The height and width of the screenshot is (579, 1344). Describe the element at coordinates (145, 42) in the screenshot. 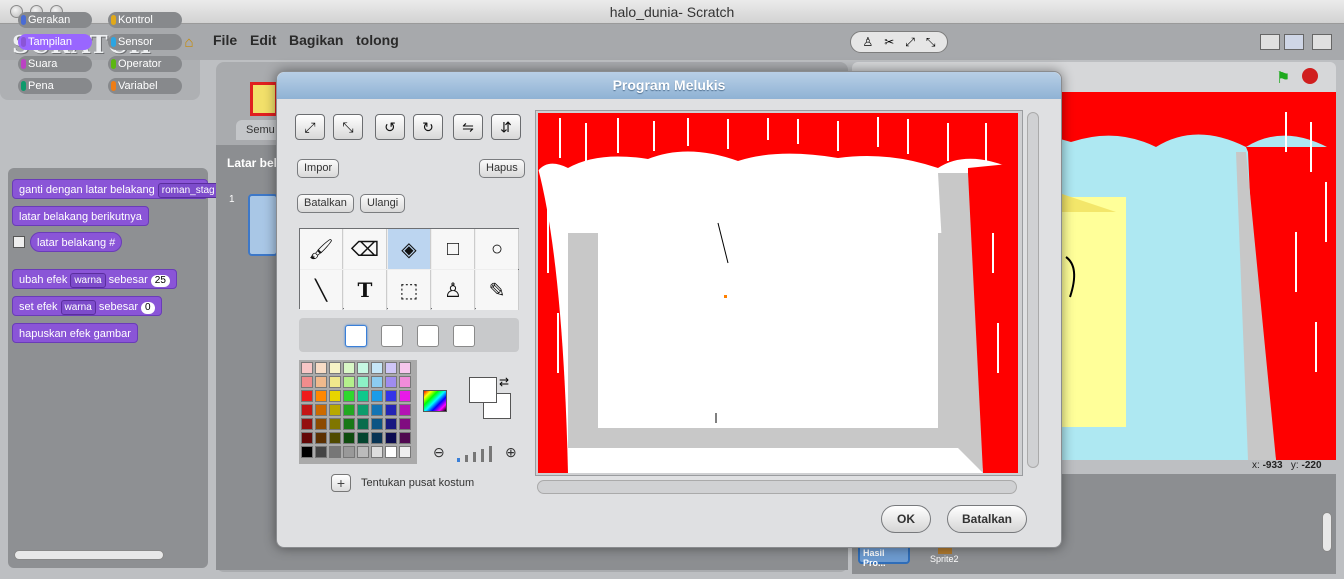

I see `category-sensing: Sensor` at that location.